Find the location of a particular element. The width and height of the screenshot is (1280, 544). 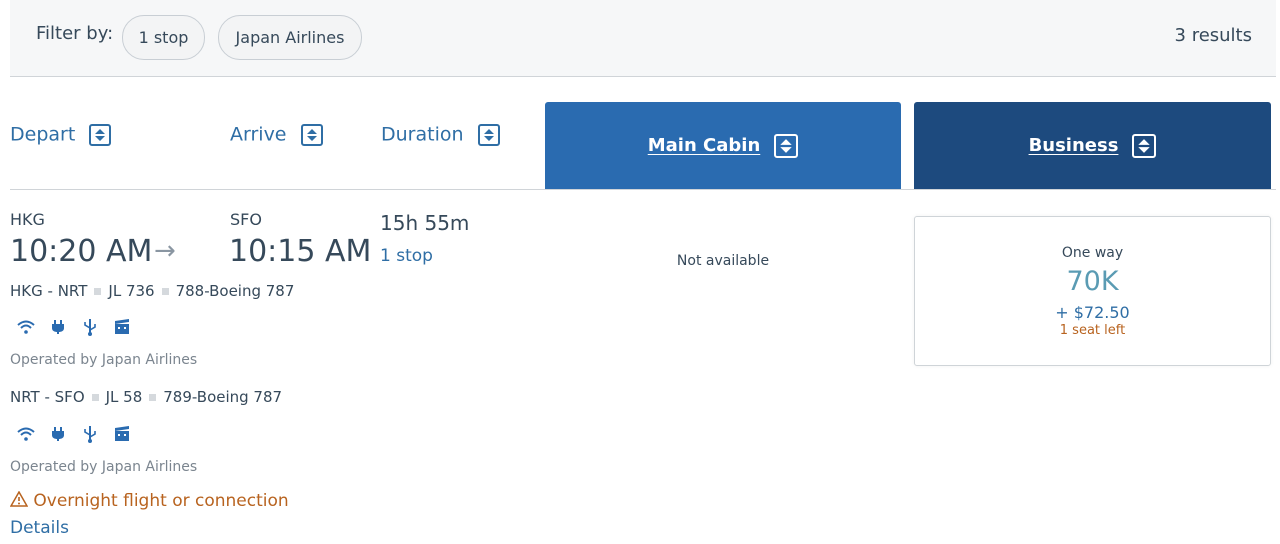

arrow-right-icon: → is located at coordinates (165, 251).